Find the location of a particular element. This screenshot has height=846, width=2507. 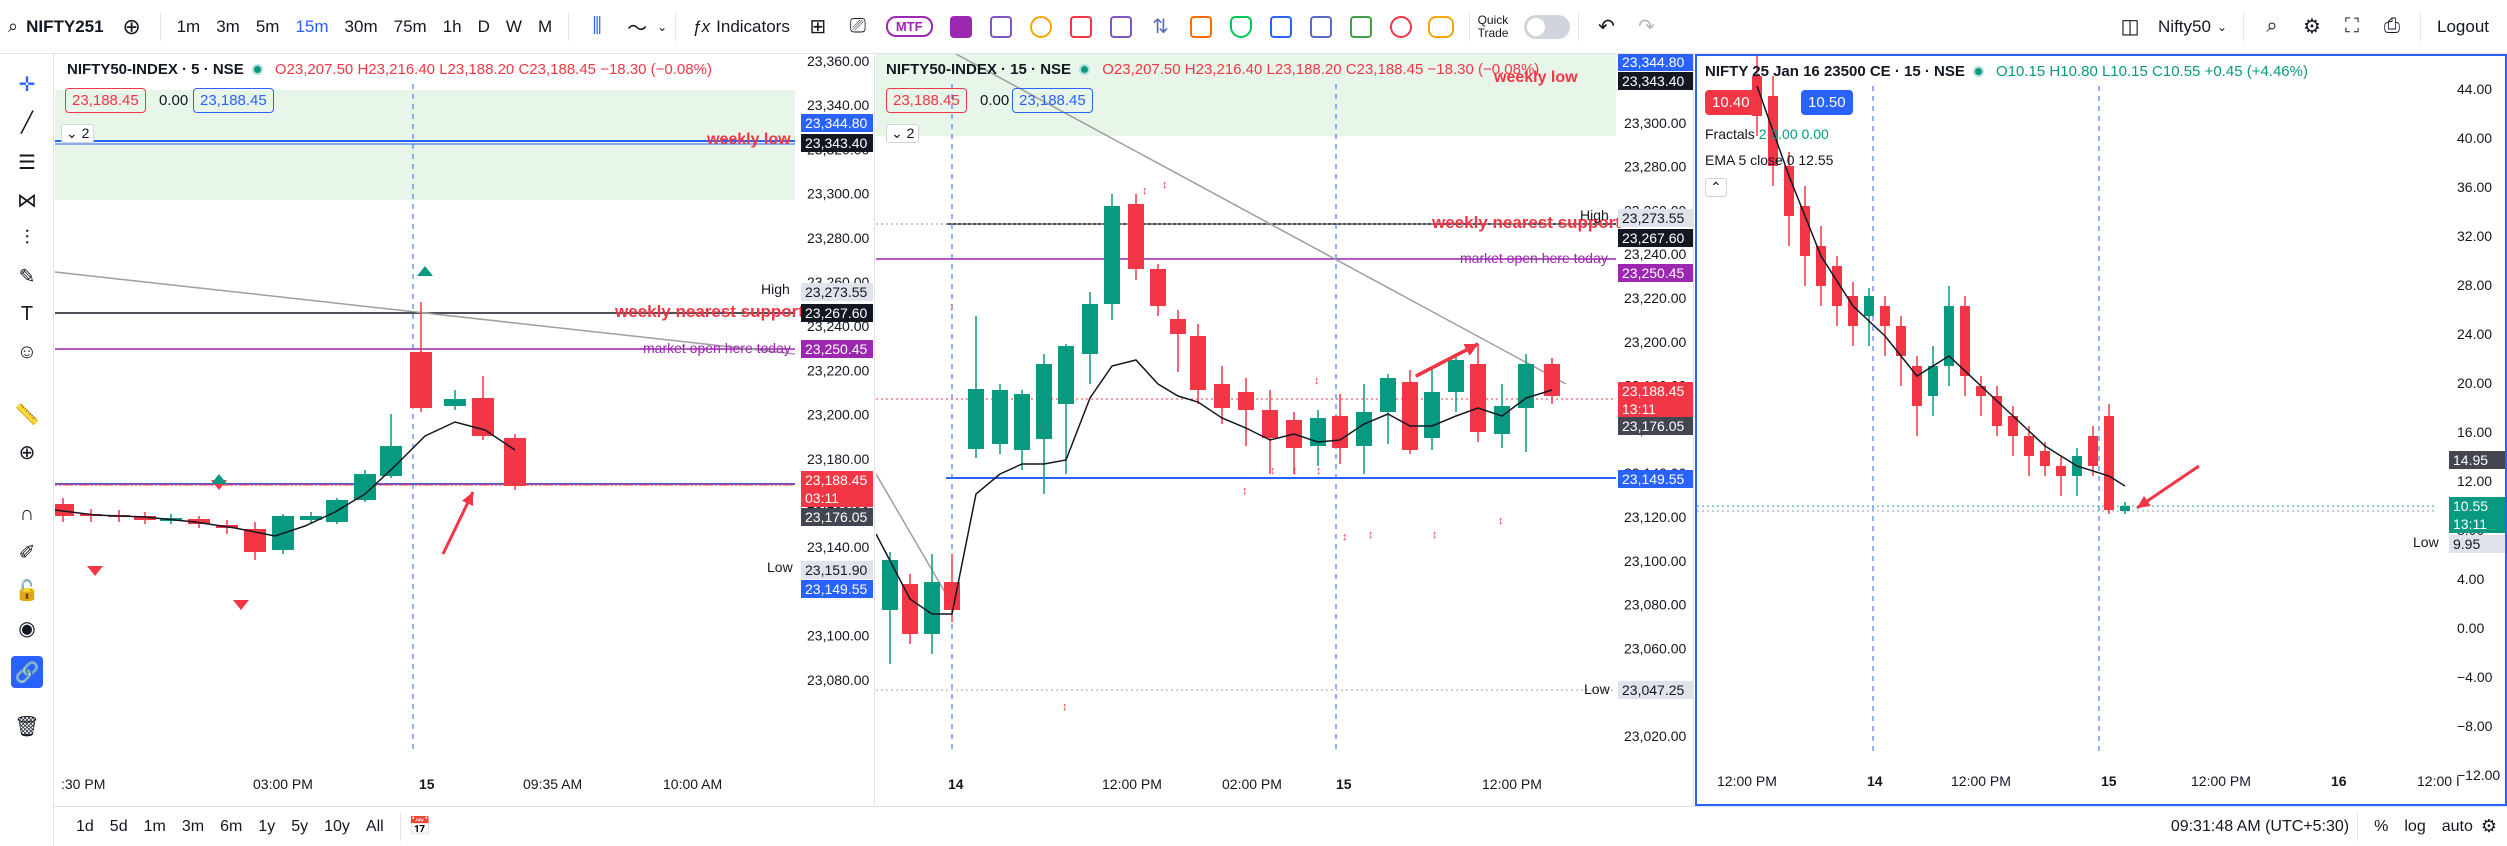

coins-icon is located at coordinates (1041, 27).